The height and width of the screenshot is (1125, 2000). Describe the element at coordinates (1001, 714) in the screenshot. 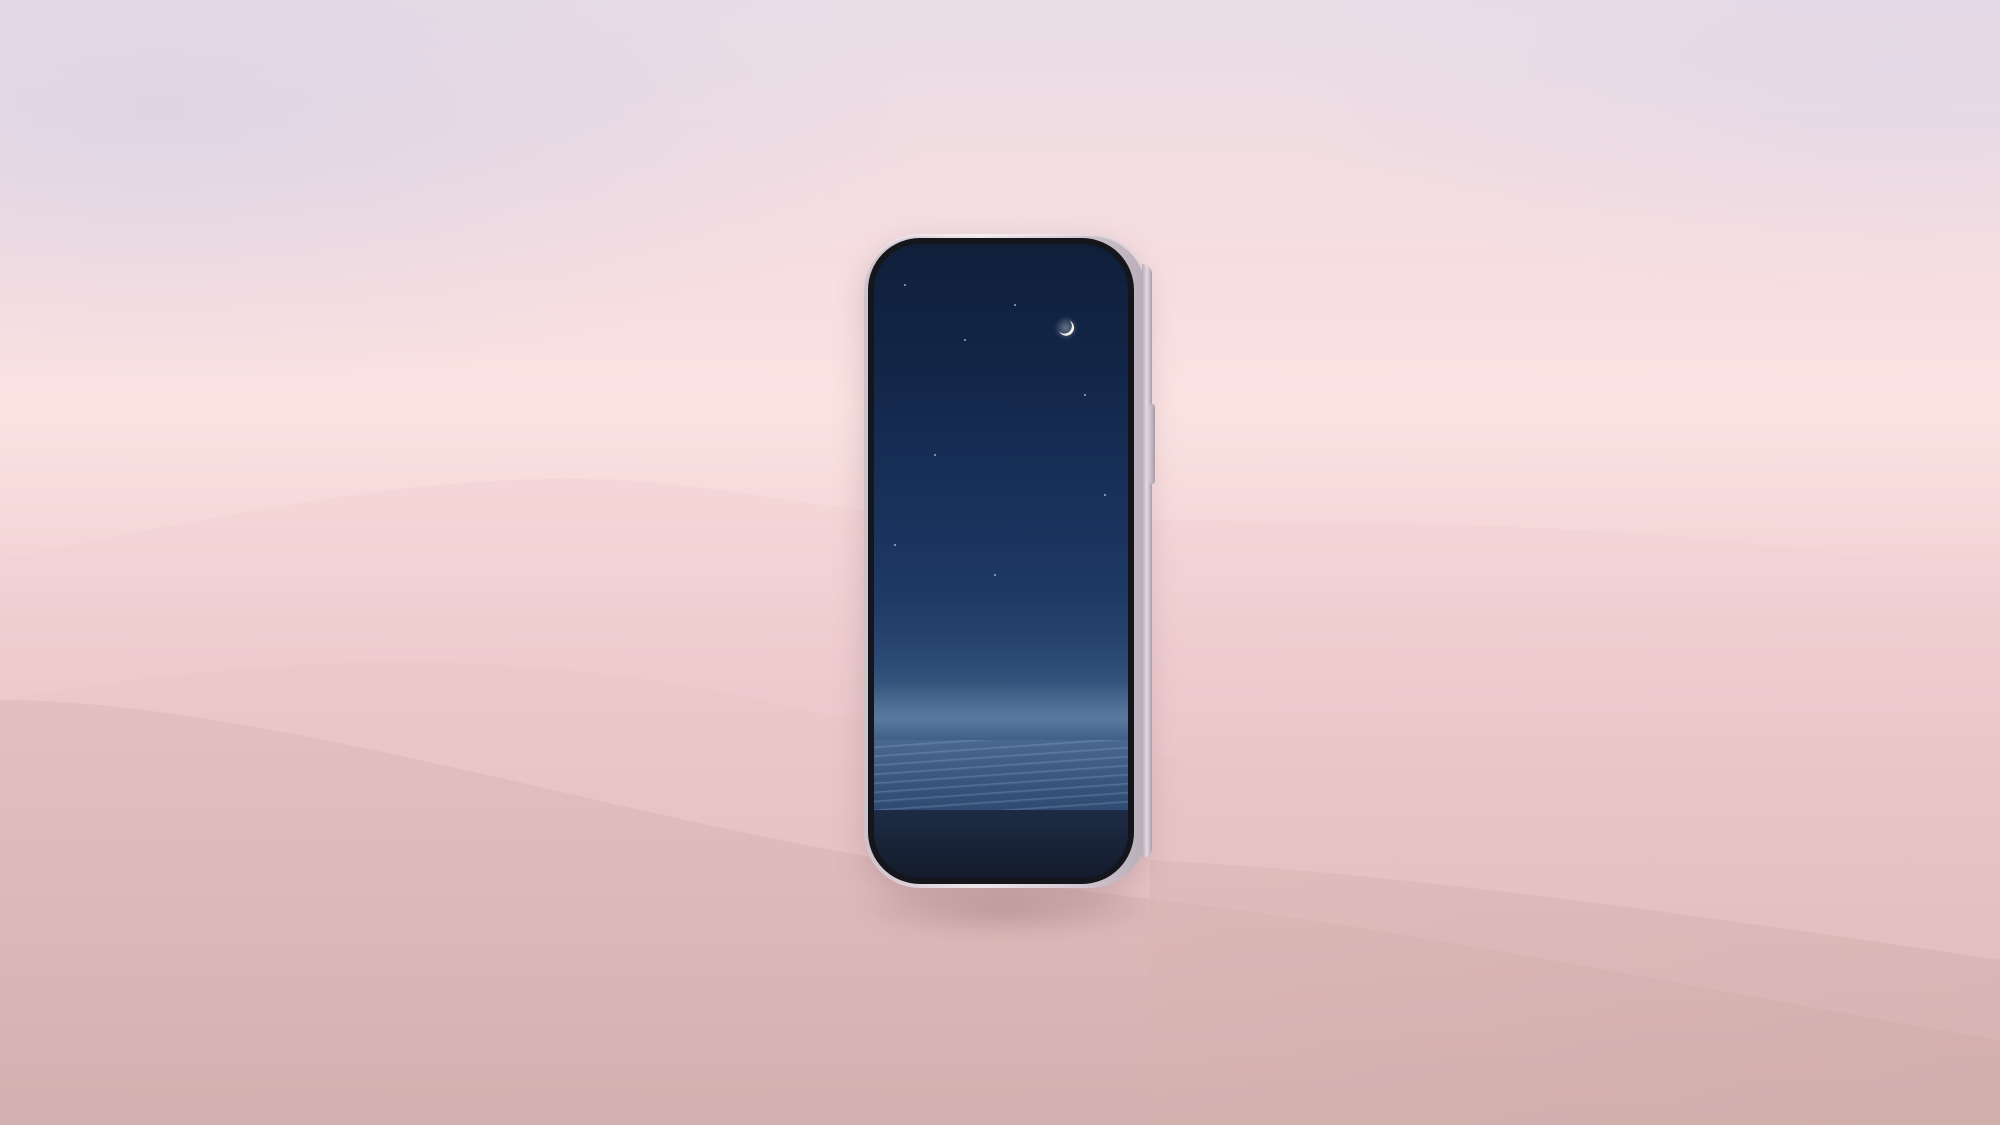

I see `horizon-mist` at that location.